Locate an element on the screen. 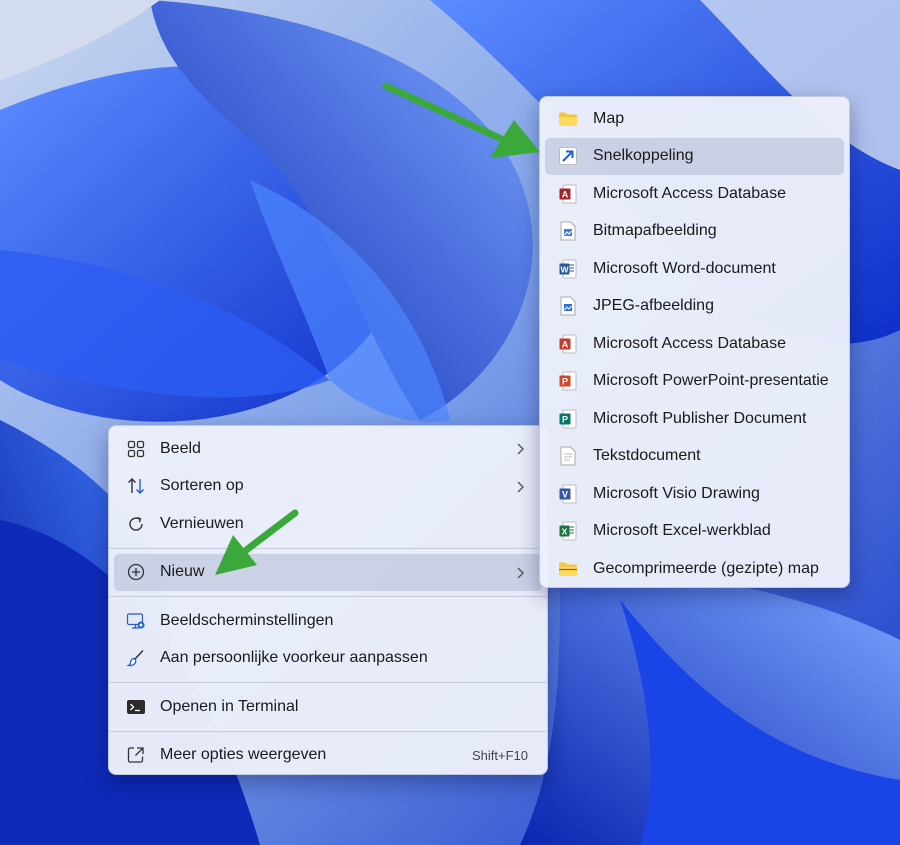 The width and height of the screenshot is (900, 845). excel-icon: X is located at coordinates (568, 531).